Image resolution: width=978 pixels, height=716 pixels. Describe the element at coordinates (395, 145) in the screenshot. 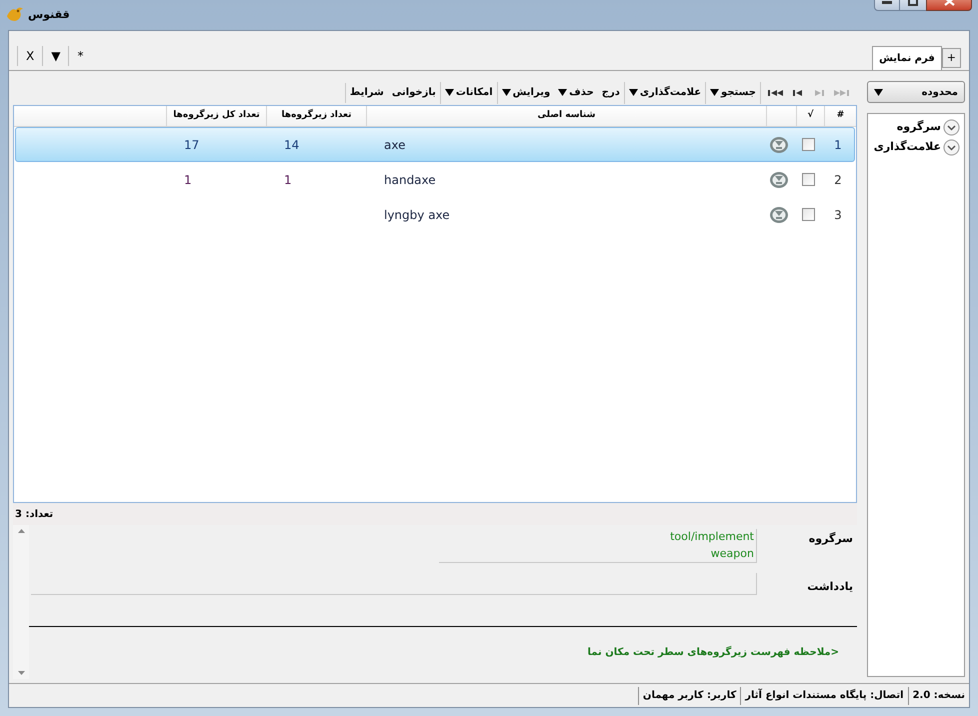

I see `table-cell: axe` at that location.